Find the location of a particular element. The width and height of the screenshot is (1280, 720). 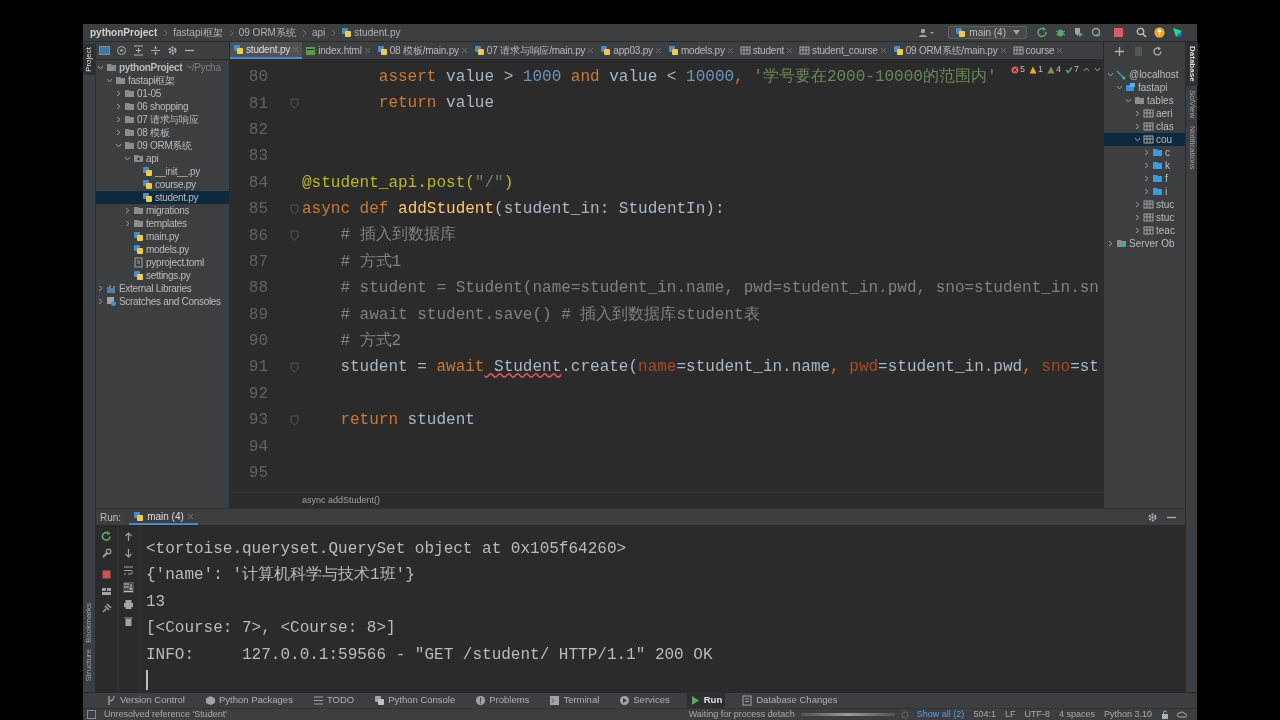

status-field: LF is located at coordinates (1010, 713).